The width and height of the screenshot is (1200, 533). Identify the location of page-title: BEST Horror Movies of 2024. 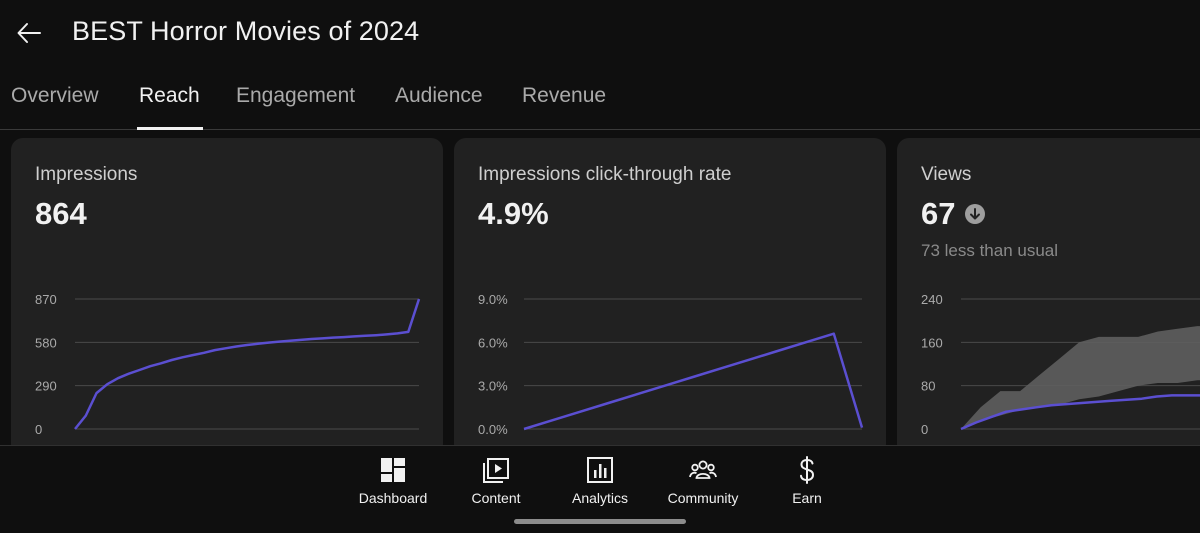
(246, 31).